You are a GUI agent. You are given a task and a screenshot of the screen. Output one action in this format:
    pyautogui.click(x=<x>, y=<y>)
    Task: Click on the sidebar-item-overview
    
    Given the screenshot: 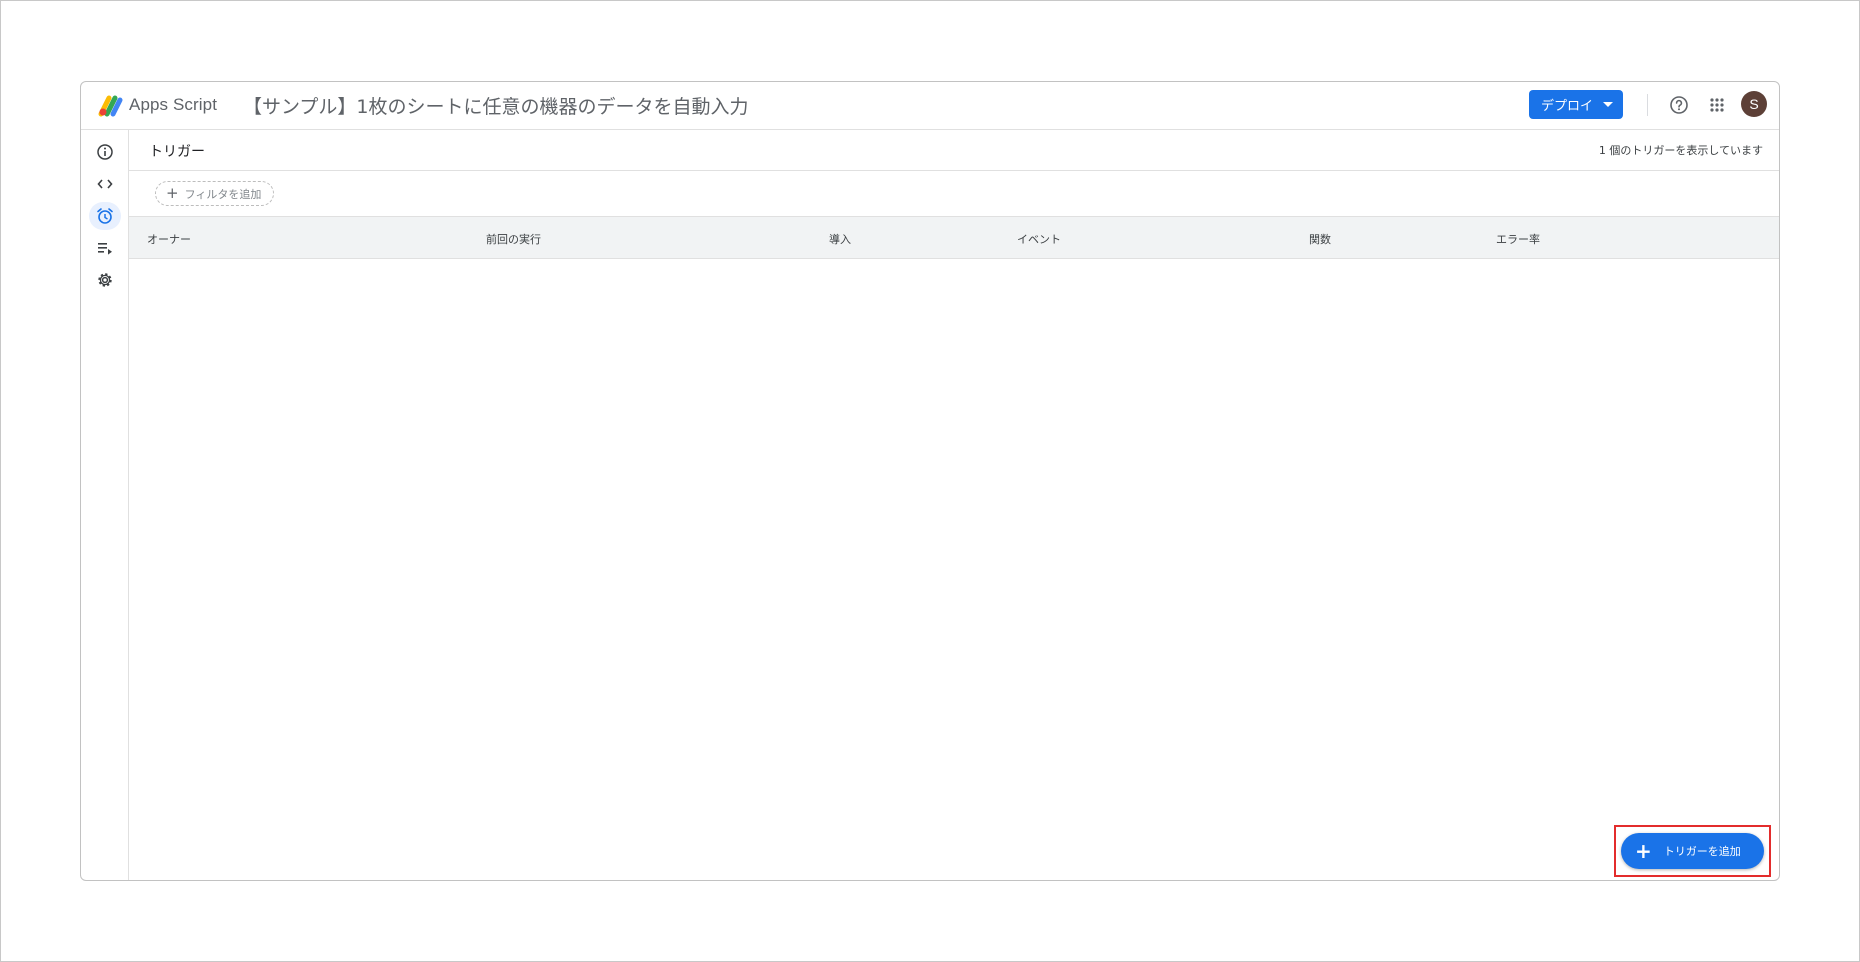 What is the action you would take?
    pyautogui.click(x=105, y=152)
    